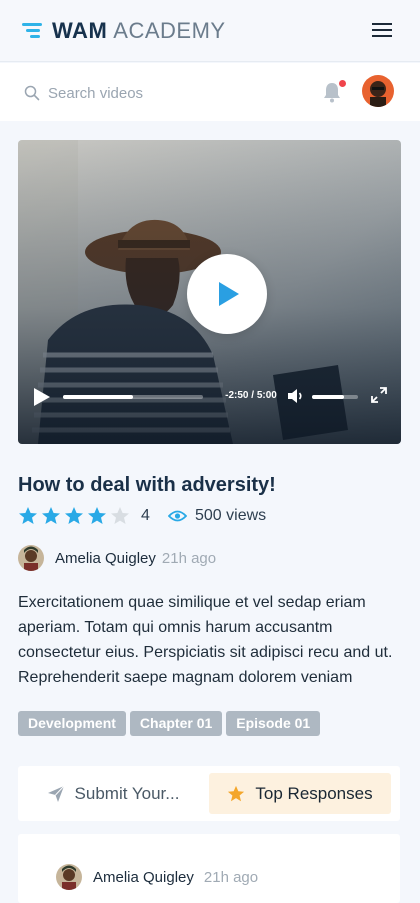 This screenshot has height=903, width=420. I want to click on video-progress-bar, so click(133, 397).